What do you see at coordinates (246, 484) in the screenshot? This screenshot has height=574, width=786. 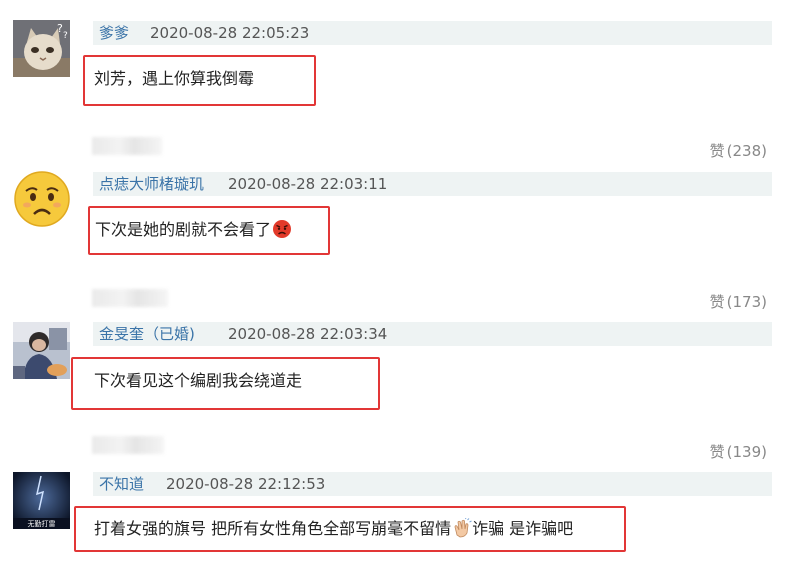 I see `timestamp: 2020-08-28 22:12:53` at bounding box center [246, 484].